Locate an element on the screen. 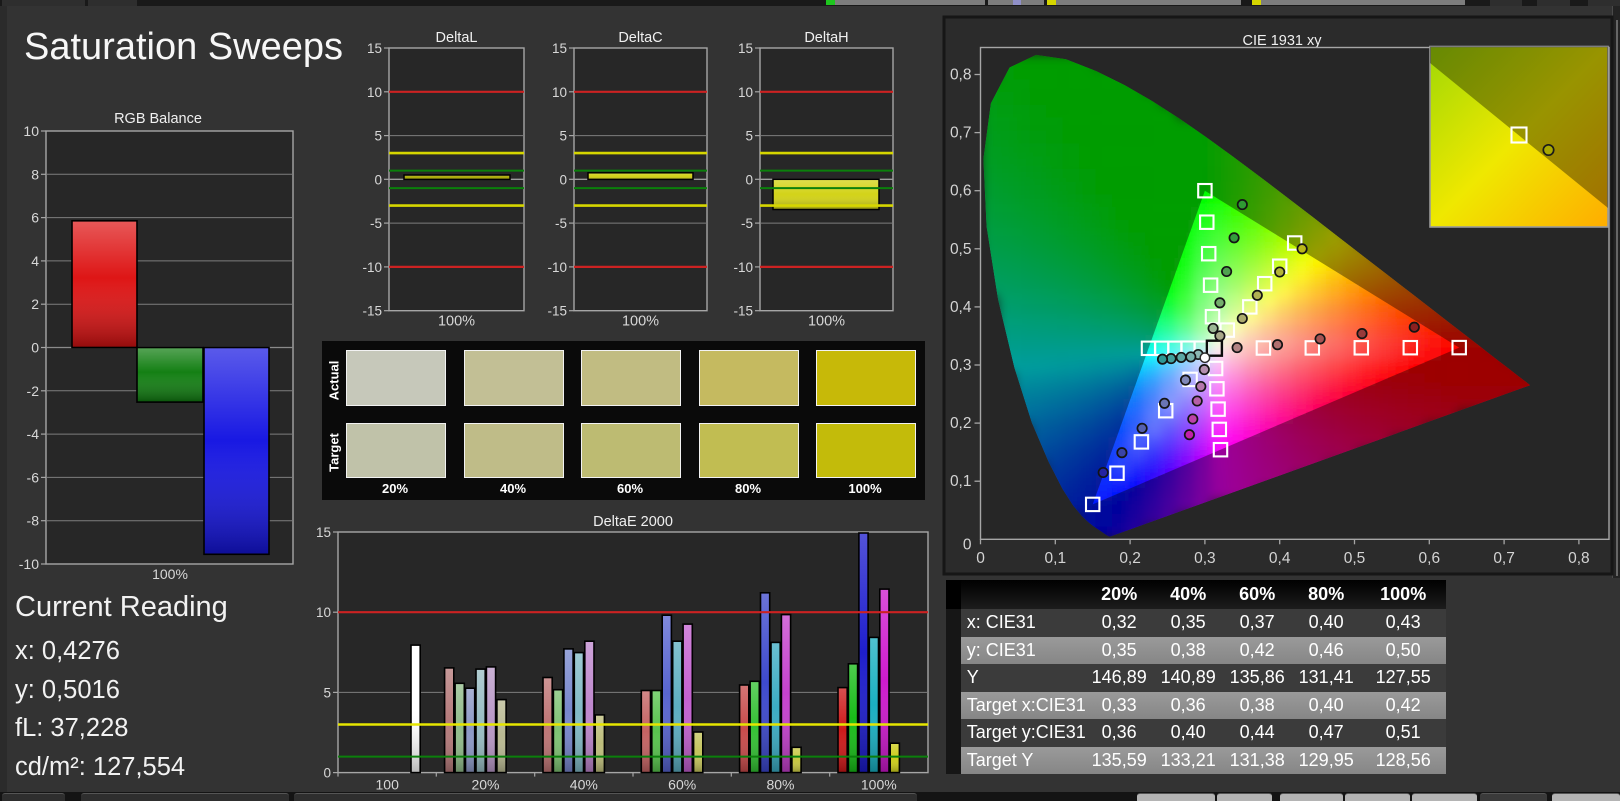 This screenshot has height=801, width=1620. svg-text: 100 is located at coordinates (388, 785).